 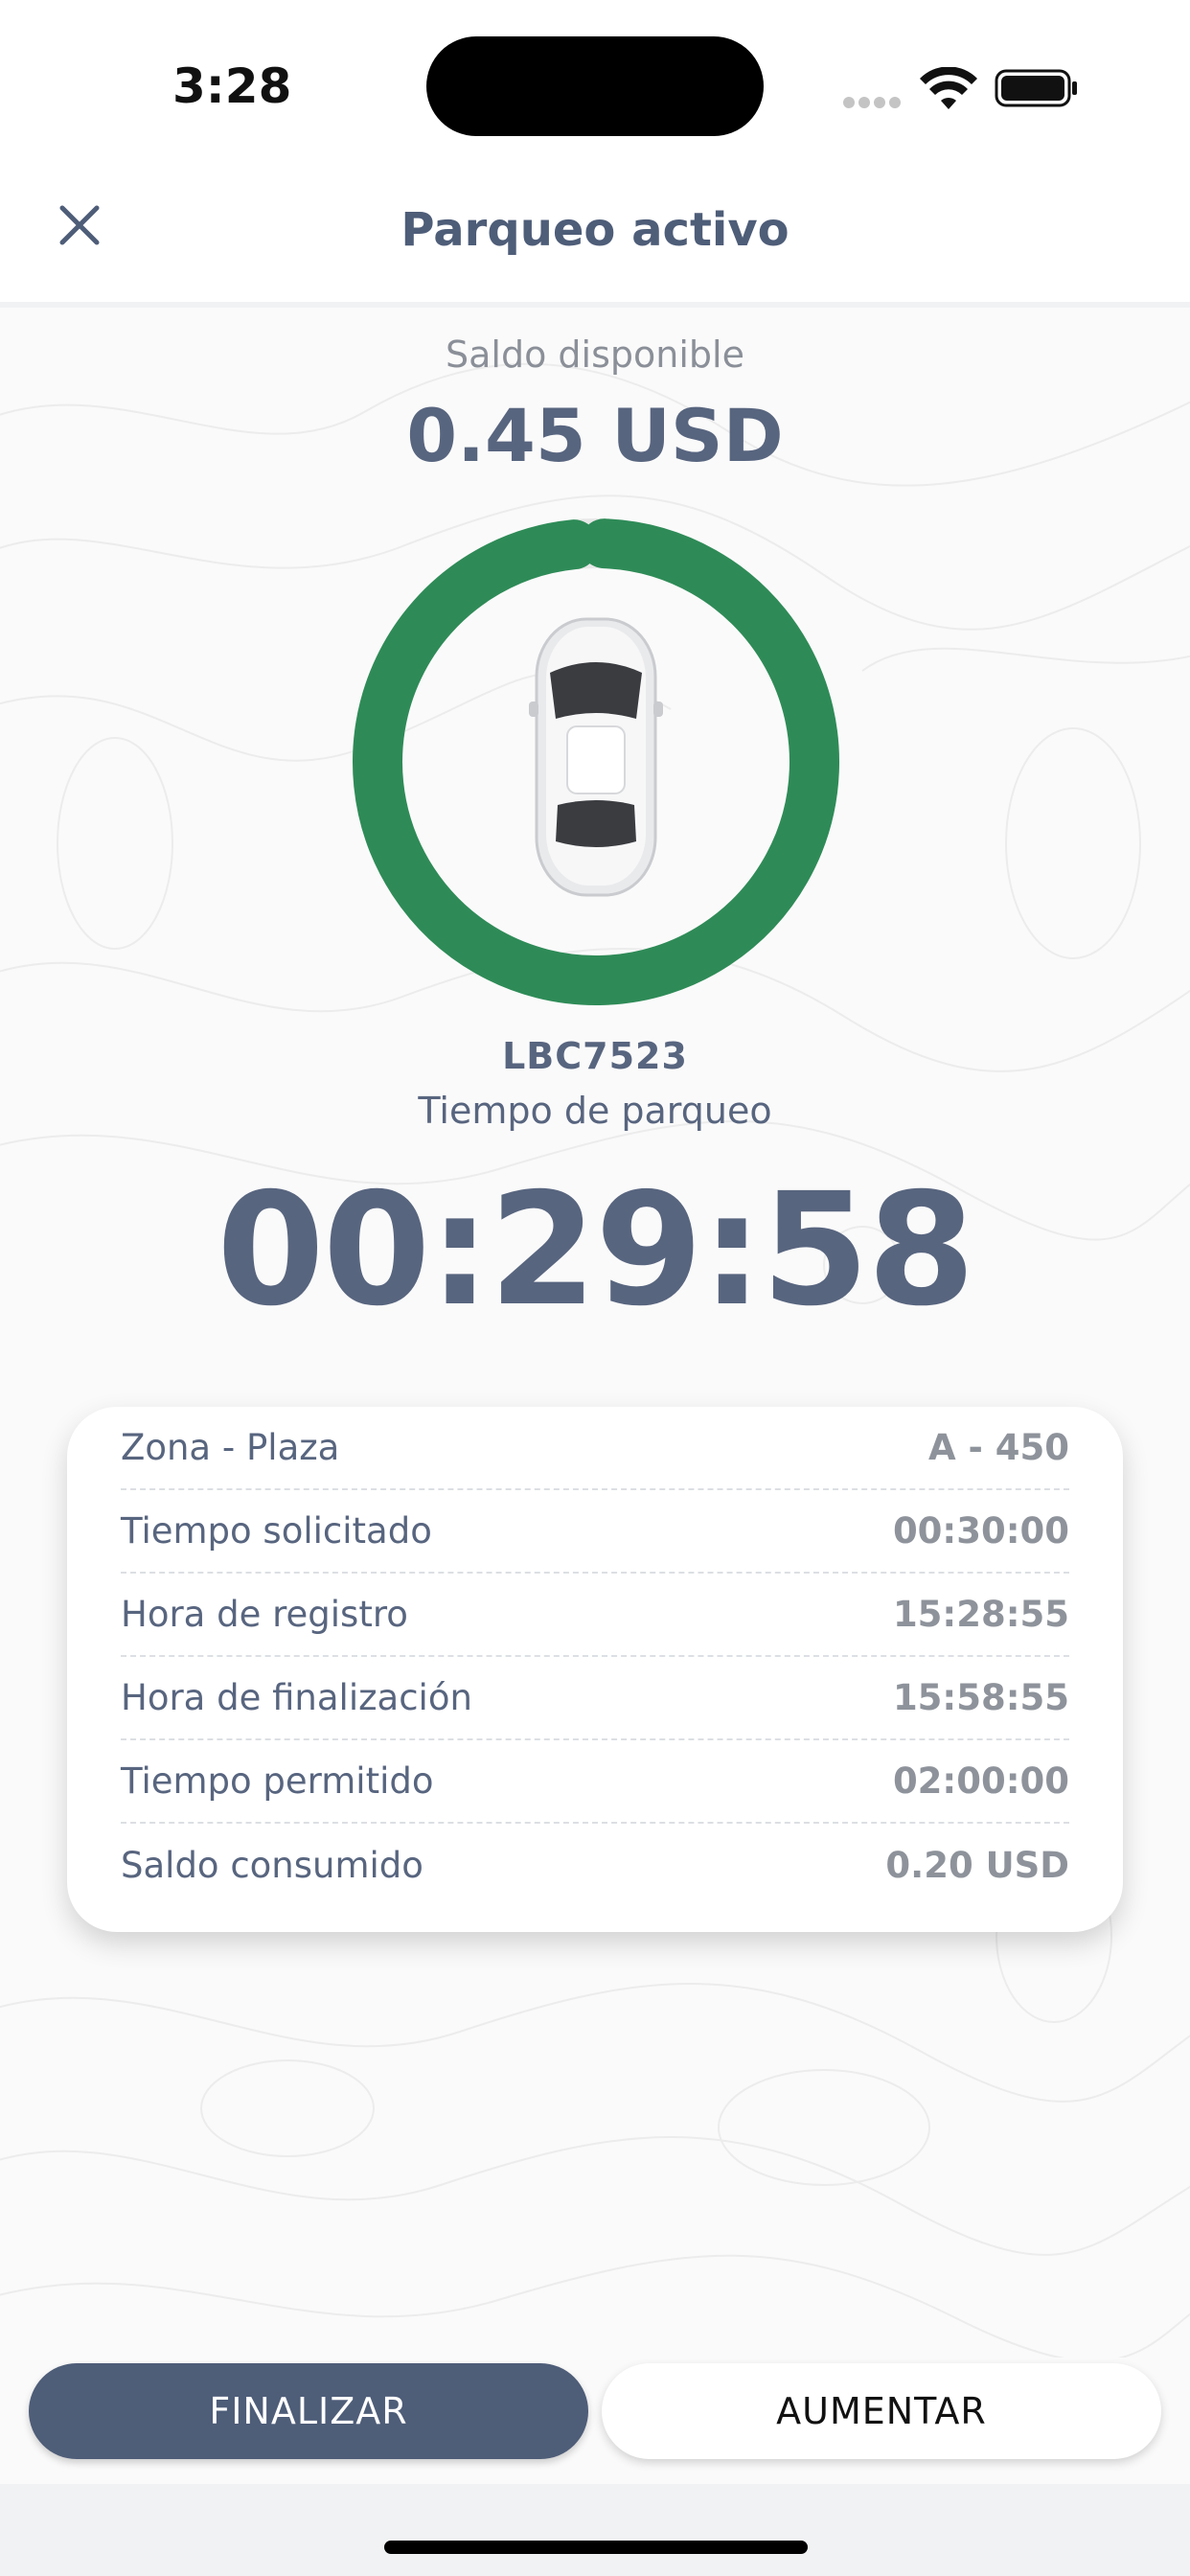 I want to click on detail-label: Saldo consumido, so click(x=272, y=1865).